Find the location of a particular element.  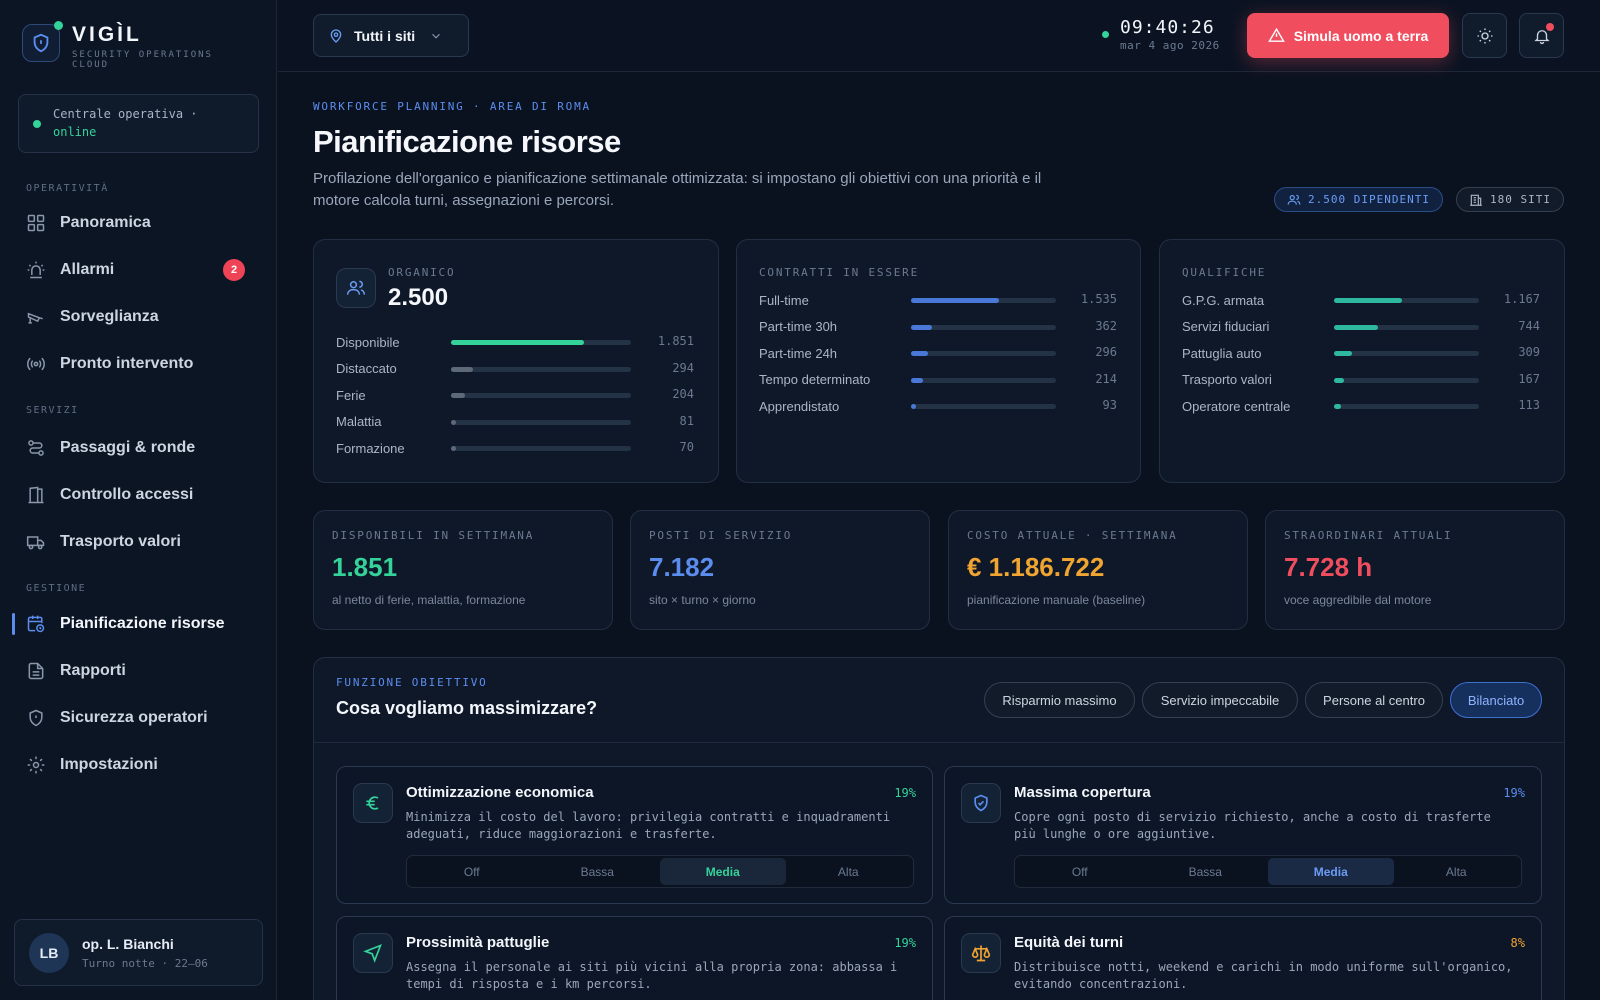

clock-time: 09:40:26 is located at coordinates (1167, 27).